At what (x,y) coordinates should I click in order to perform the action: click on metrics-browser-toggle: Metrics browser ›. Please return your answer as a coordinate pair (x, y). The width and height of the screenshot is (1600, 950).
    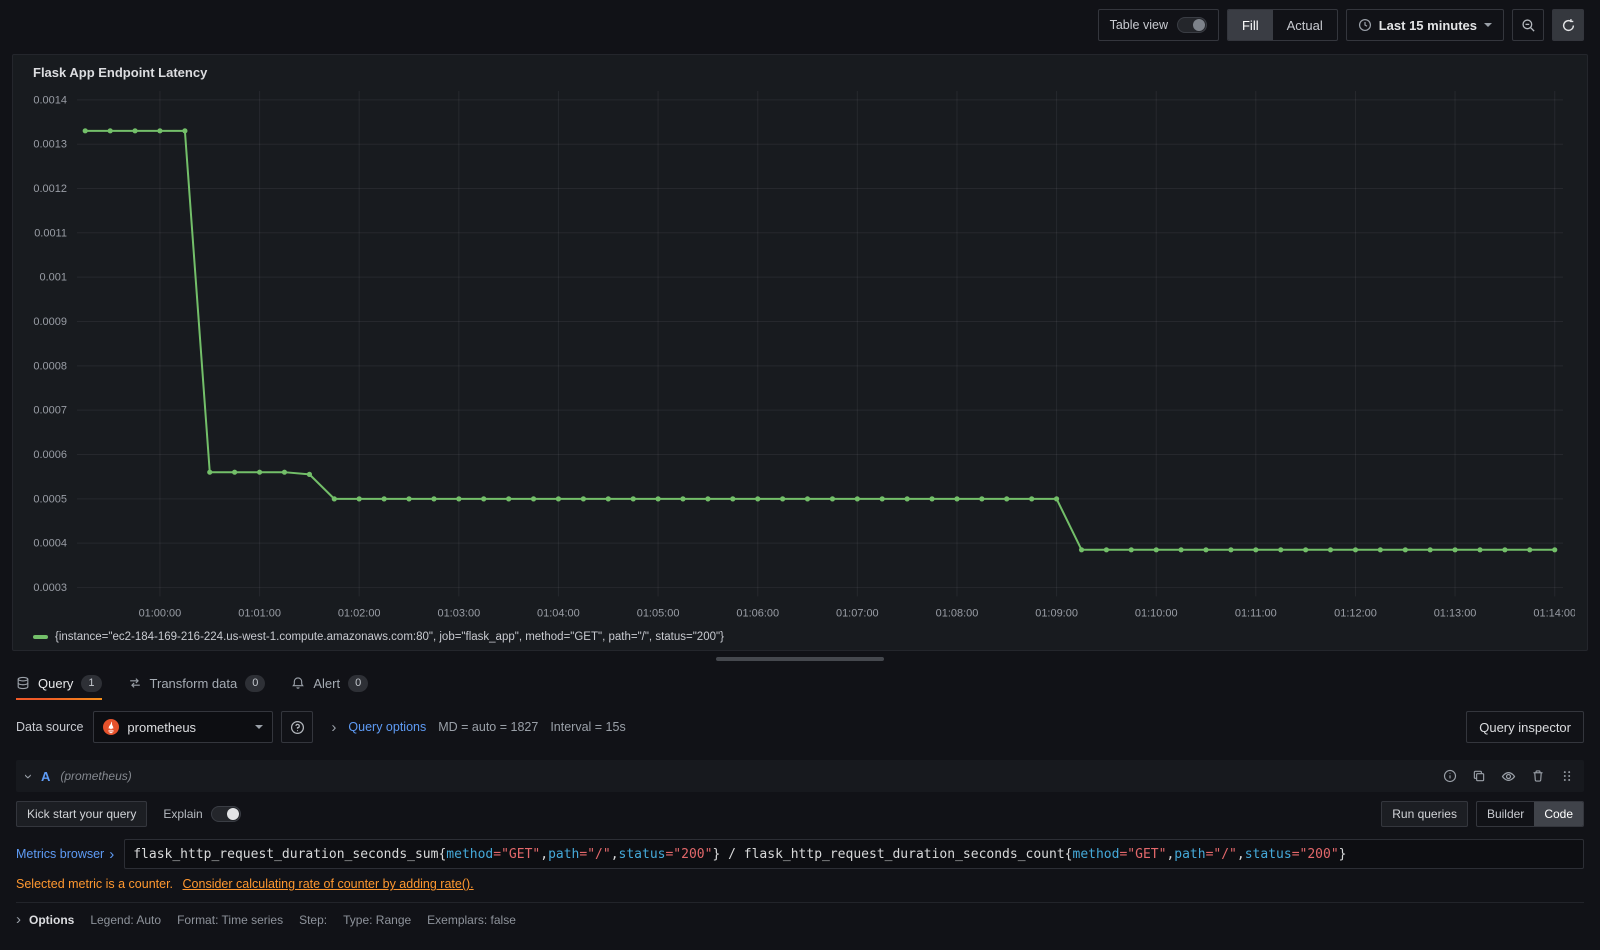
    Looking at the image, I should click on (65, 854).